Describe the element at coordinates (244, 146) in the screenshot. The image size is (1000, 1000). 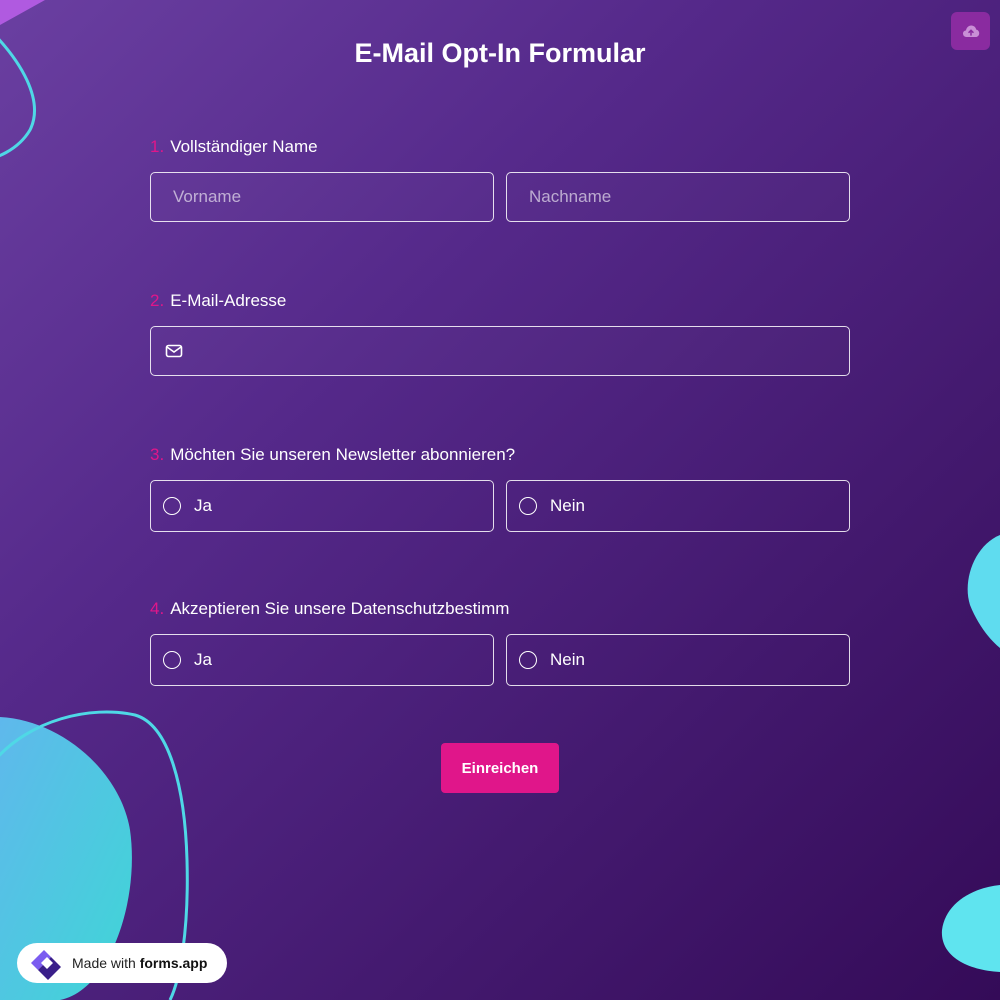
I see `question-text: Vollständiger Name` at that location.